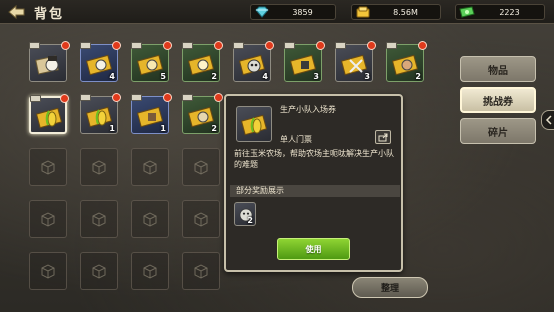  I want to click on inventory-slot: 5, so click(151, 61).